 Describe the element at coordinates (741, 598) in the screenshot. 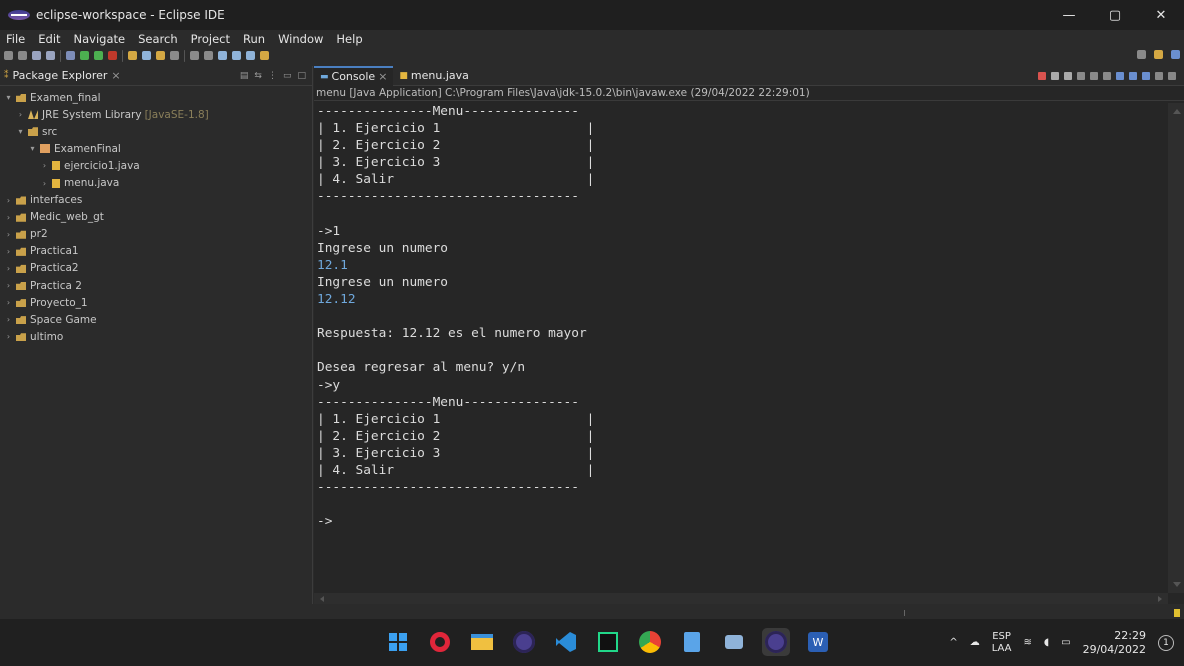

I see `horizontal-scrollbar` at that location.